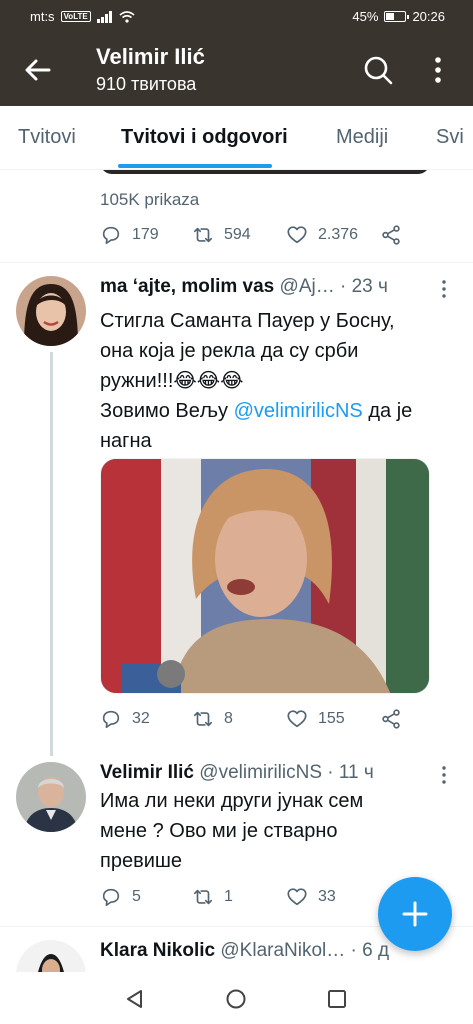  I want to click on tweet-time: · 11 ч, so click(350, 772).